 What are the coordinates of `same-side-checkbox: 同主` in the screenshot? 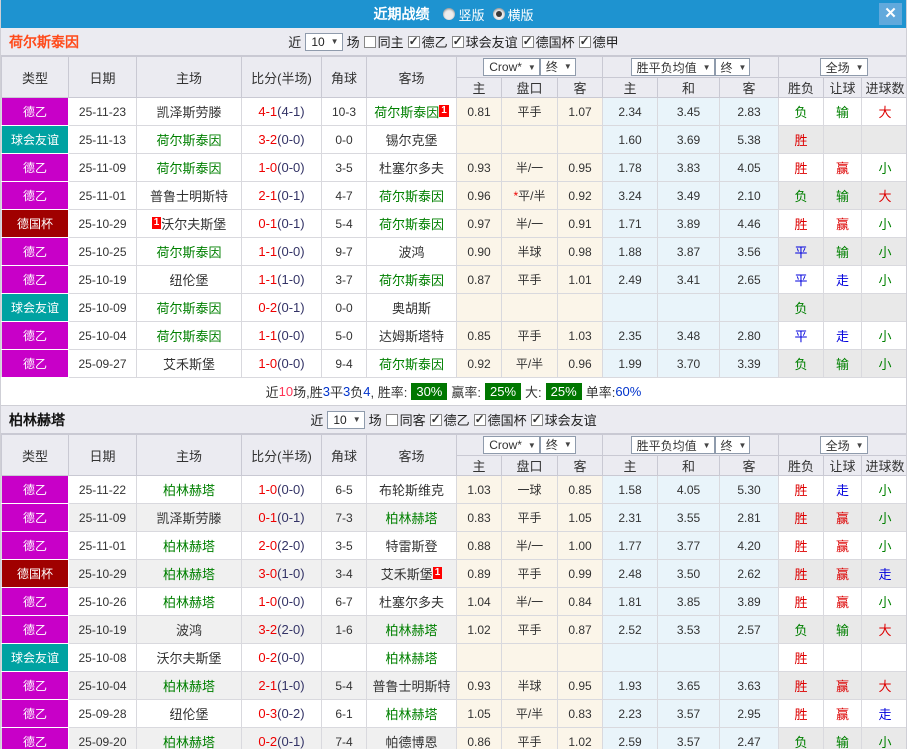 It's located at (383, 41).